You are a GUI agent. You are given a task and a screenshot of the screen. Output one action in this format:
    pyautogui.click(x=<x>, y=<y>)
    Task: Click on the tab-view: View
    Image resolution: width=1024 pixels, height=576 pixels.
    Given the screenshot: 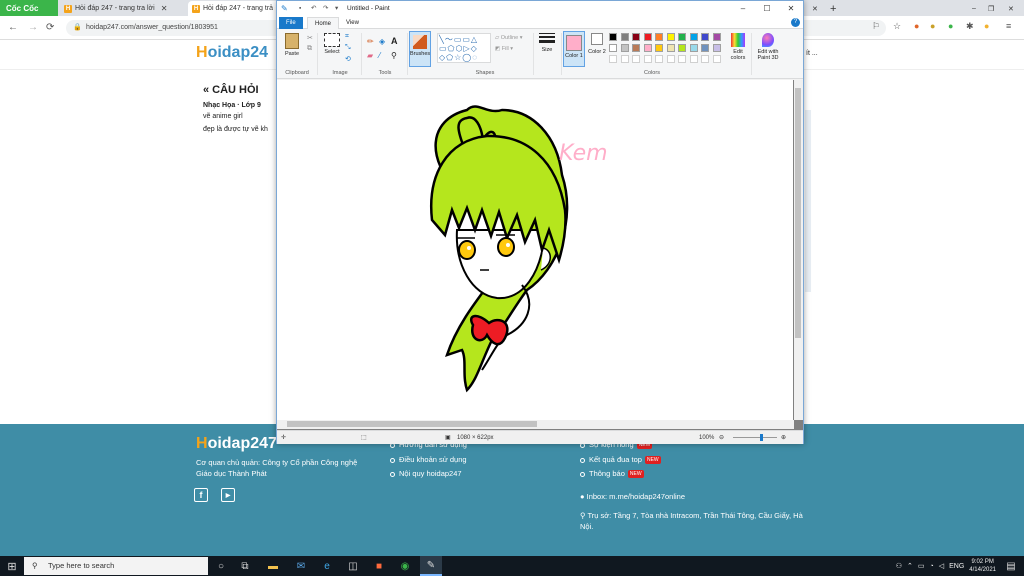 What is the action you would take?
    pyautogui.click(x=352, y=23)
    